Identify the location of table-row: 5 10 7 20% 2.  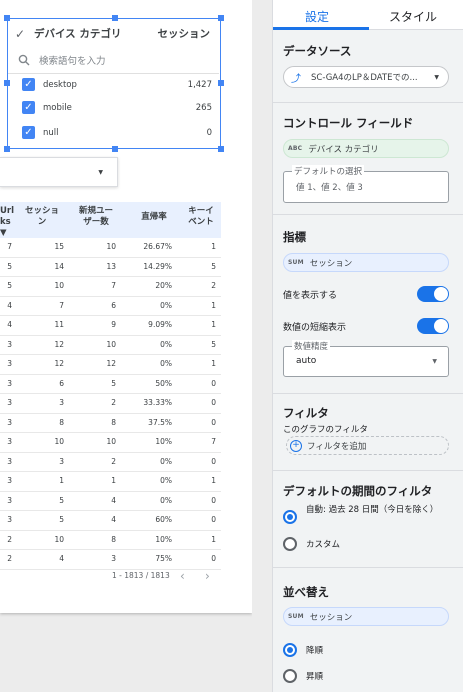
(110, 287).